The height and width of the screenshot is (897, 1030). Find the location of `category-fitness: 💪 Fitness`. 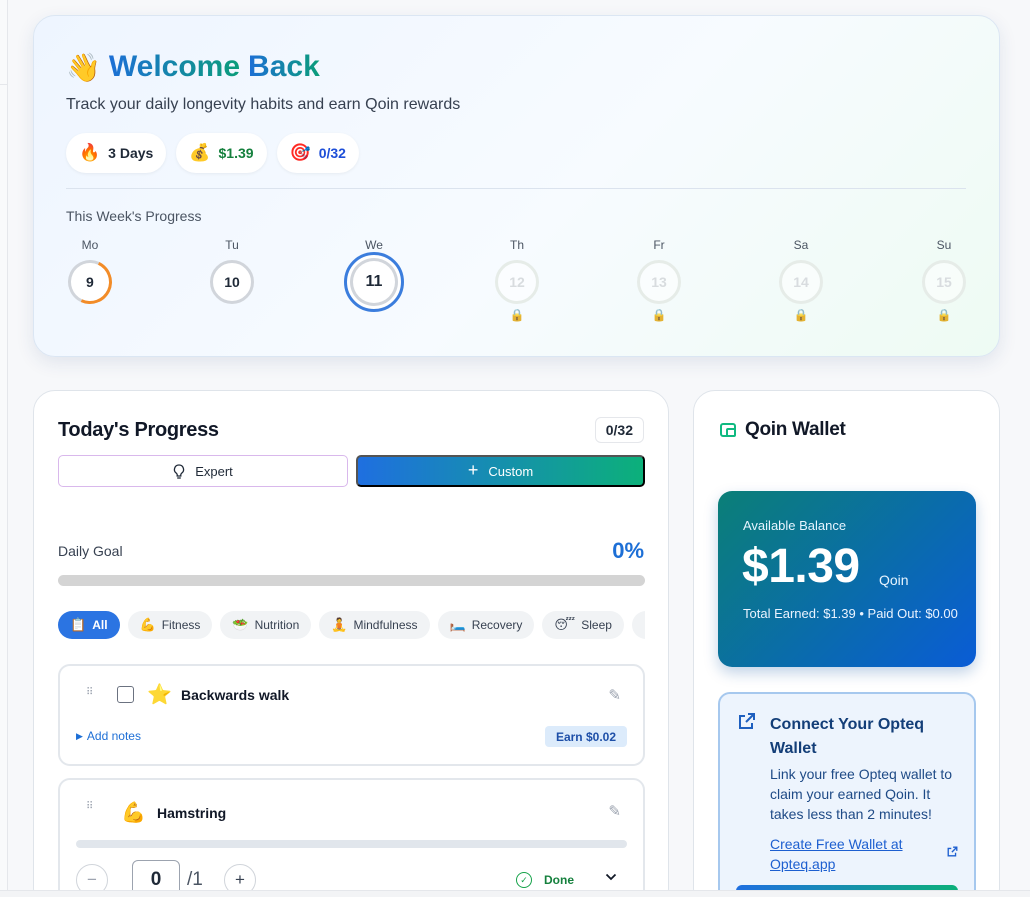

category-fitness: 💪 Fitness is located at coordinates (170, 625).